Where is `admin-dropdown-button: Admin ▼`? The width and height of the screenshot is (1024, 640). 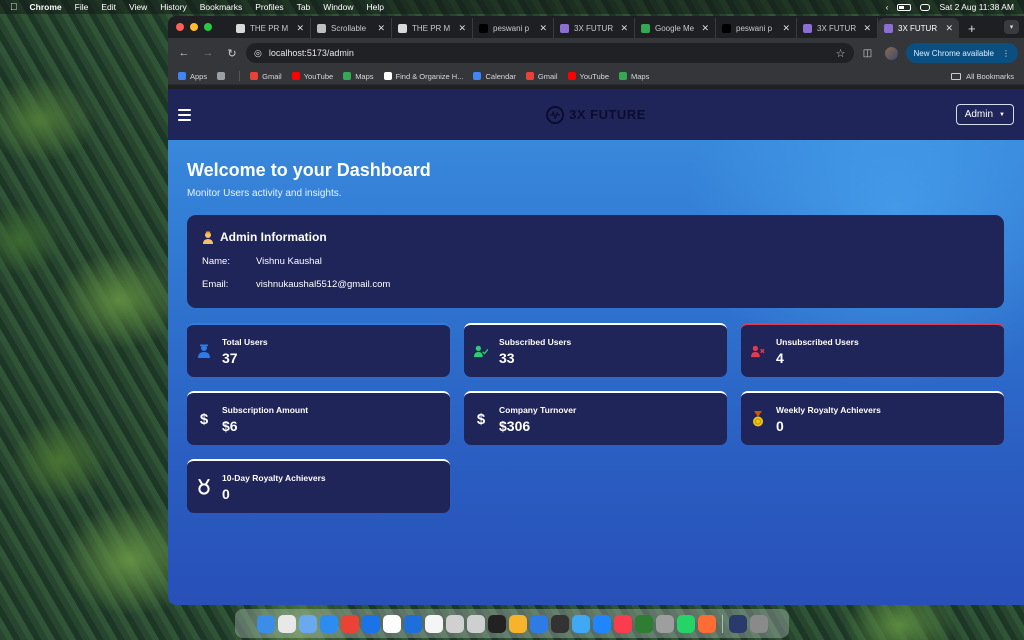
admin-dropdown-button: Admin ▼ is located at coordinates (984, 114).